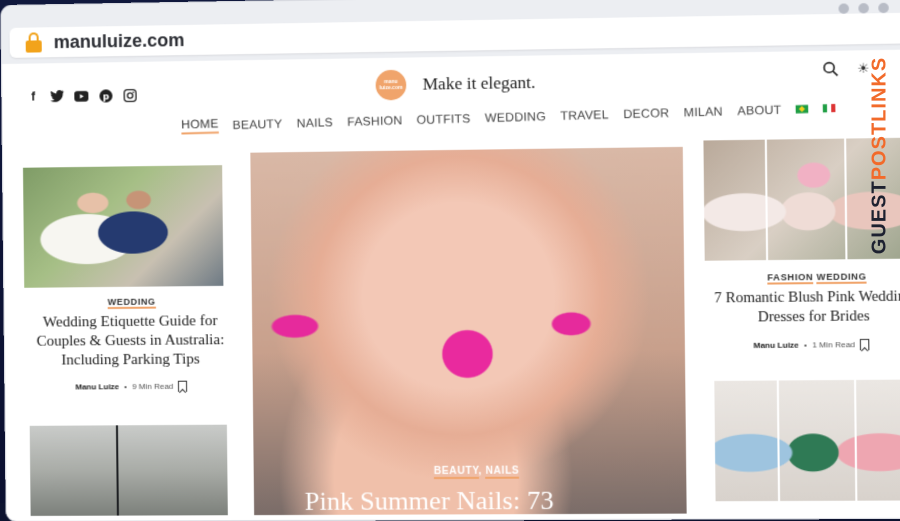 This screenshot has width=900, height=521. Describe the element at coordinates (315, 122) in the screenshot. I see `nav-item-nails: NAILS` at that location.